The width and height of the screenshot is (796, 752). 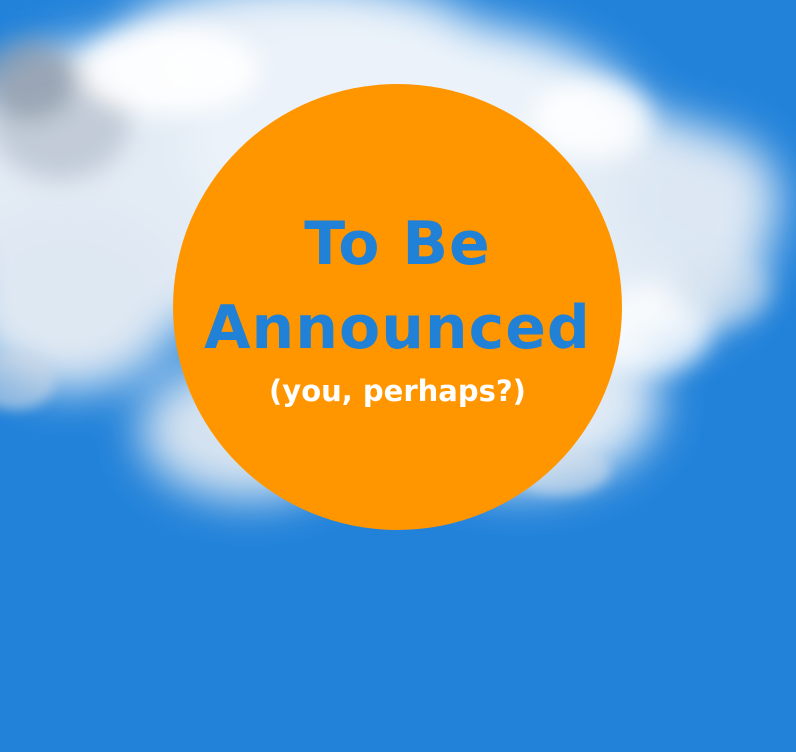 I want to click on headline-line-2: Announced, so click(x=397, y=328).